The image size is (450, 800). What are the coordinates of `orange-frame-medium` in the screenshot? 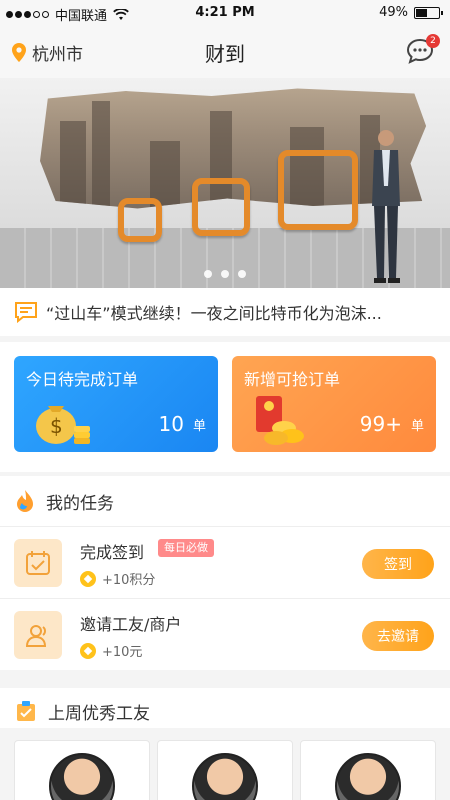 It's located at (221, 207).